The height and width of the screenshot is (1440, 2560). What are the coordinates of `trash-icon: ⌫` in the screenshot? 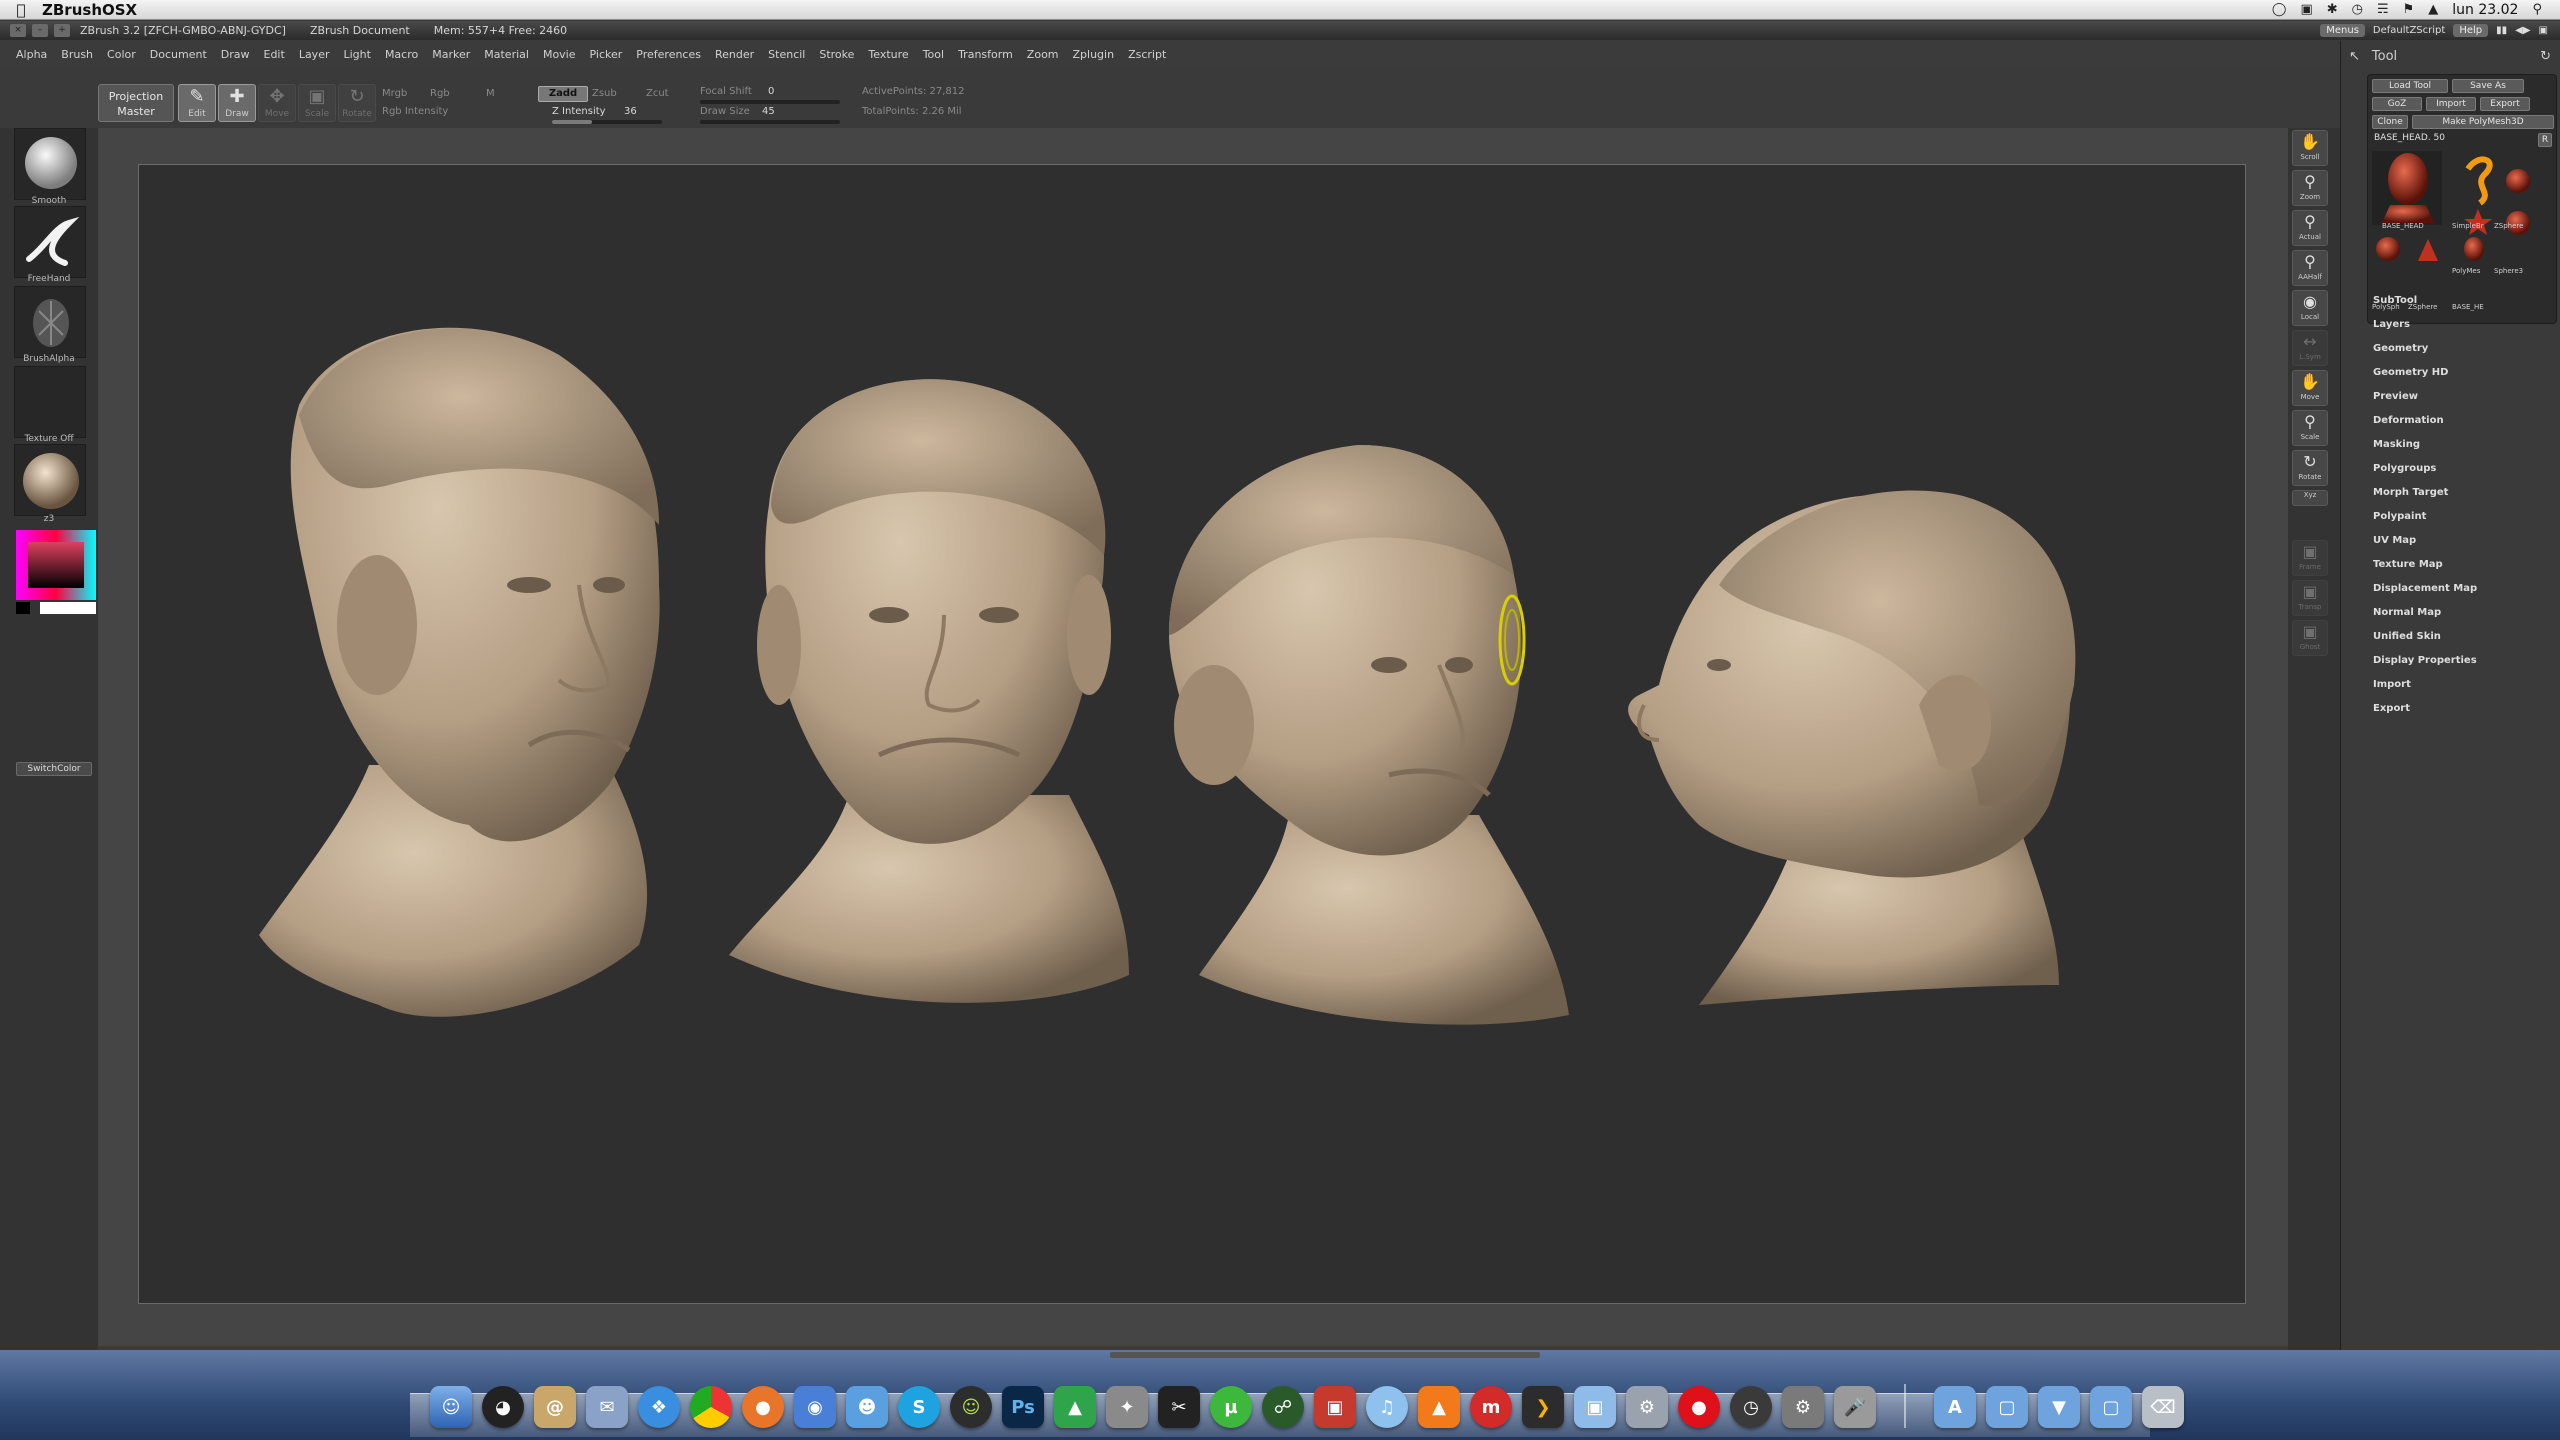 It's located at (2163, 1407).